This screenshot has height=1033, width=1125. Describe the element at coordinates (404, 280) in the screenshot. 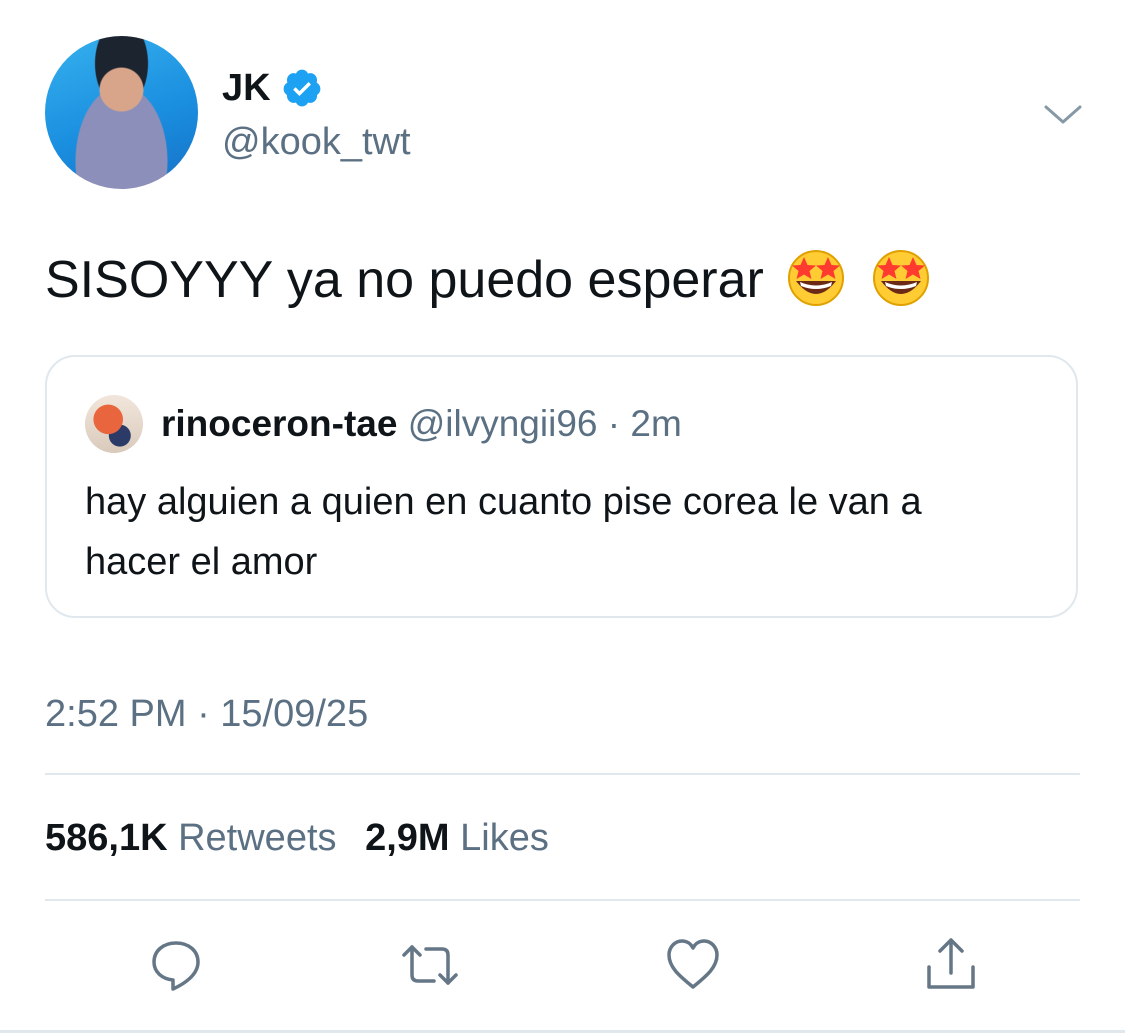

I see `tweet-body: SISOYYY ya no puedo esperar` at that location.